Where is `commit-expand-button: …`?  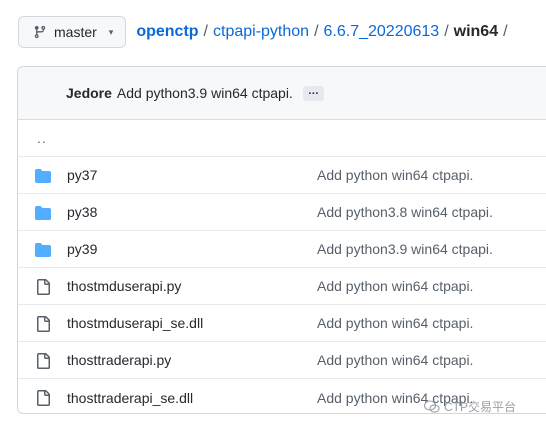 commit-expand-button: … is located at coordinates (313, 93).